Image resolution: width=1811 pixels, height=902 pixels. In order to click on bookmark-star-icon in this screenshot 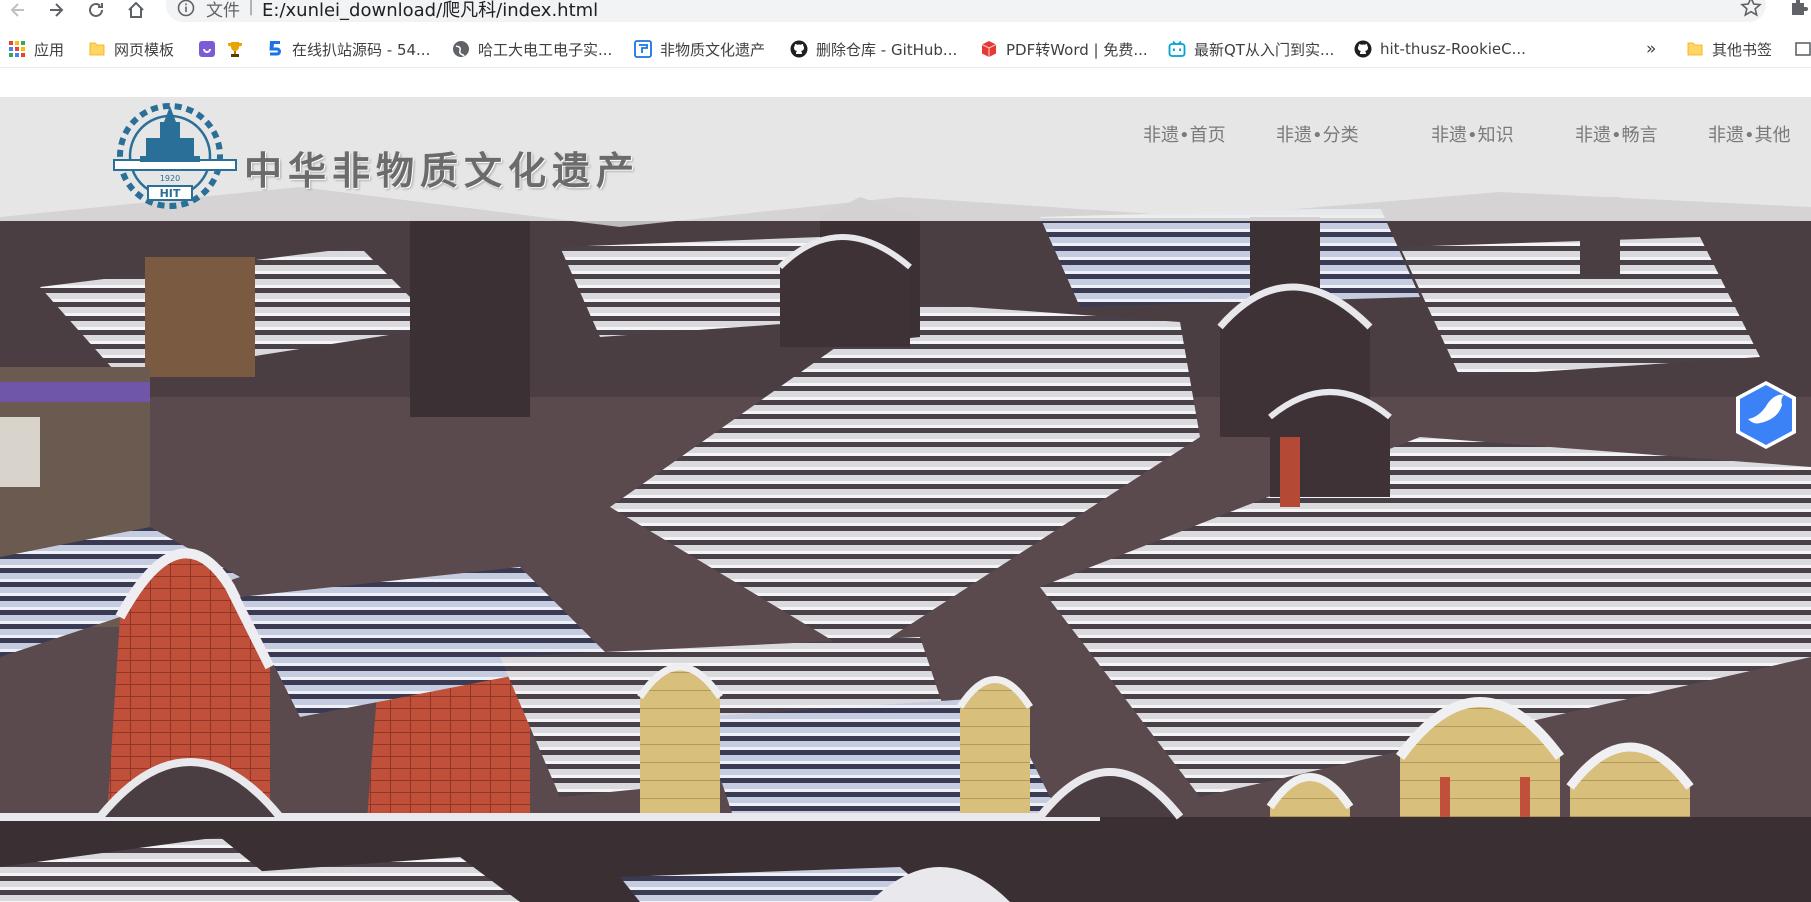, I will do `click(1751, 9)`.